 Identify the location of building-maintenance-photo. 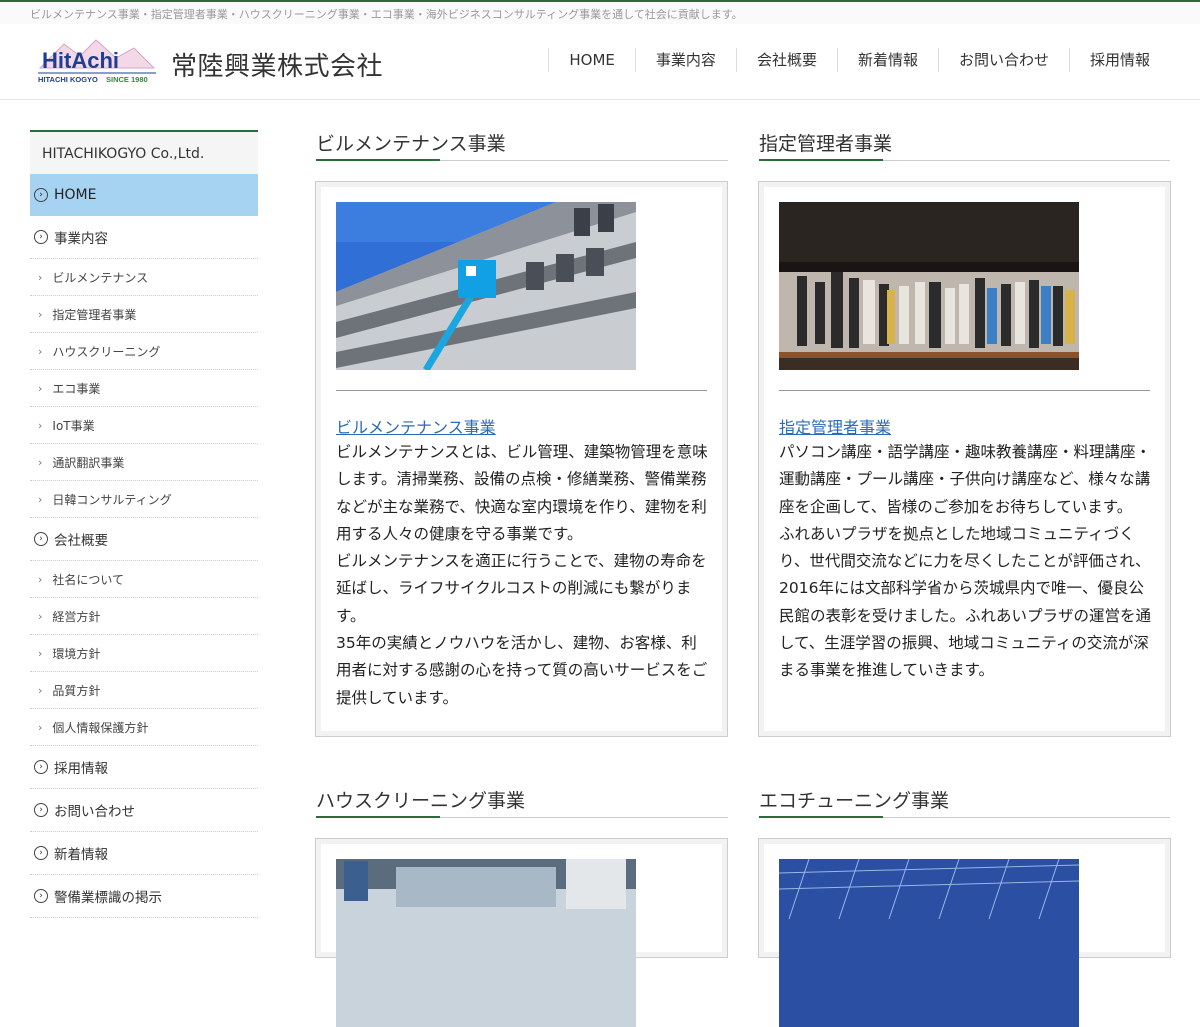
(486, 286).